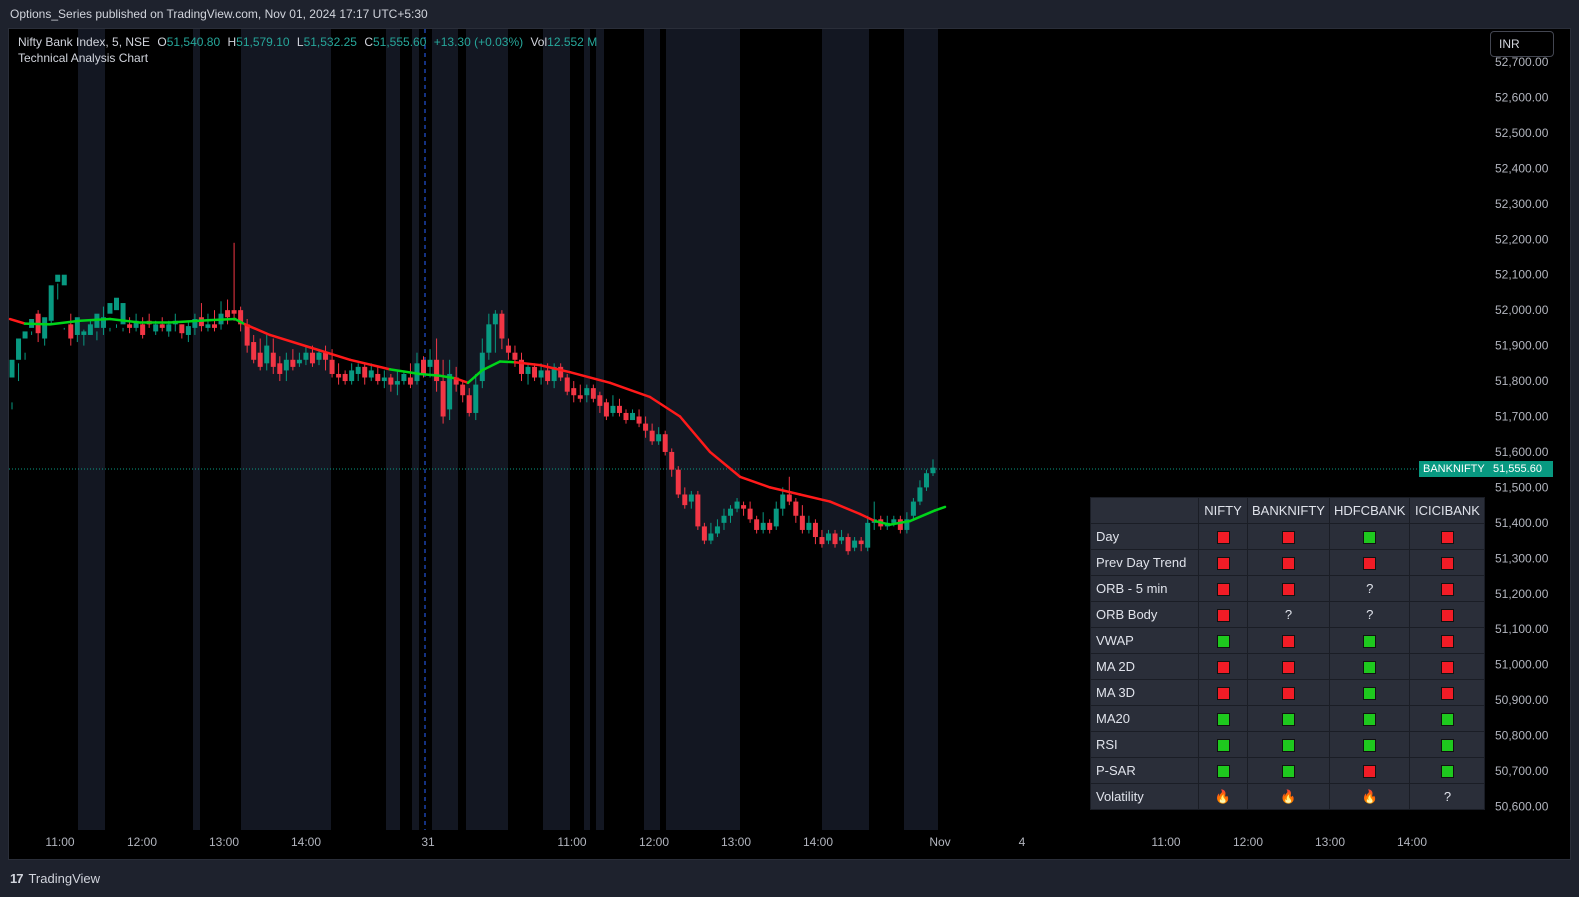 The height and width of the screenshot is (897, 1579). What do you see at coordinates (1522, 558) in the screenshot?
I see `price-tick-label: 51,300.00` at bounding box center [1522, 558].